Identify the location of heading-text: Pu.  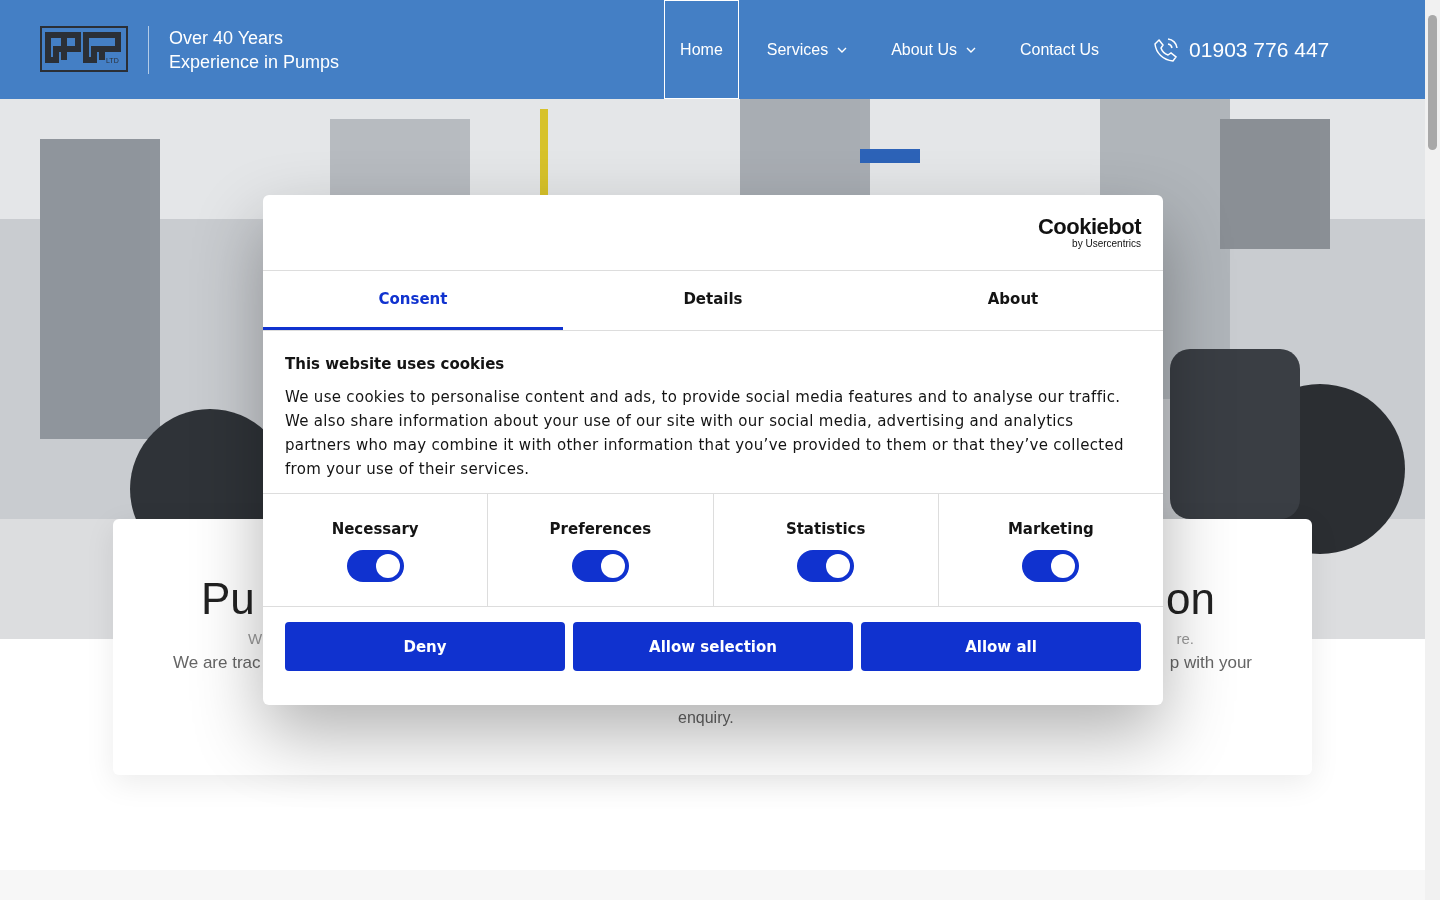
(228, 599).